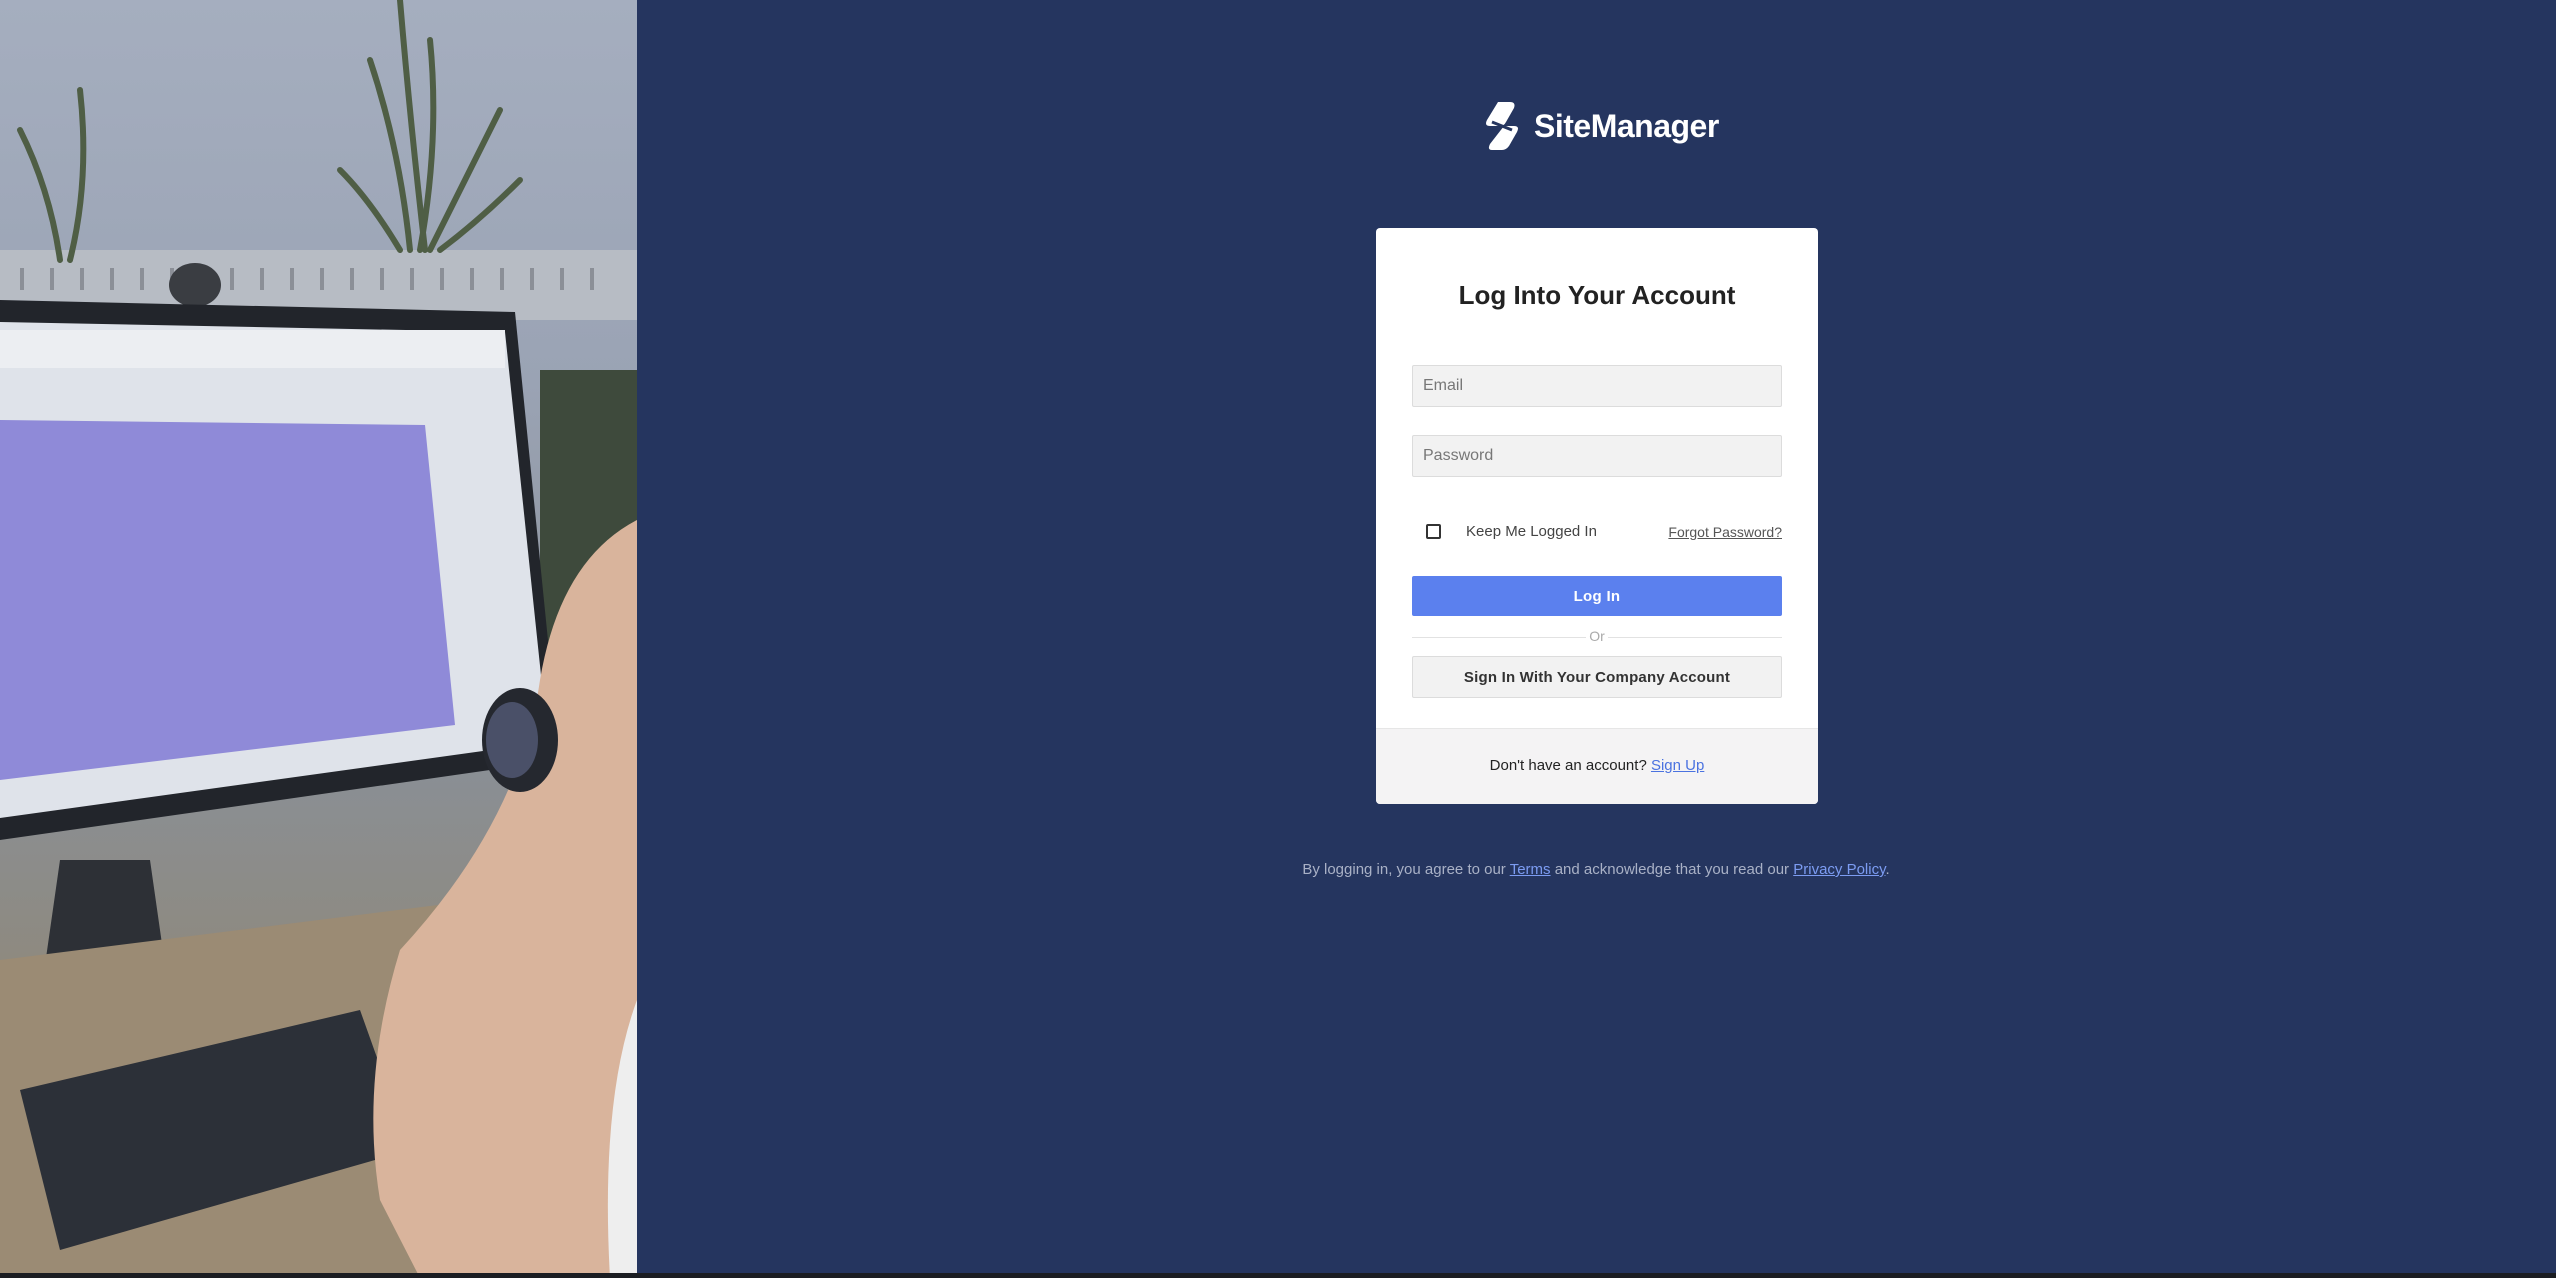 This screenshot has width=2556, height=1278. Describe the element at coordinates (1404, 869) in the screenshot. I see `legal-prefix: By logging in, you agree to our` at that location.